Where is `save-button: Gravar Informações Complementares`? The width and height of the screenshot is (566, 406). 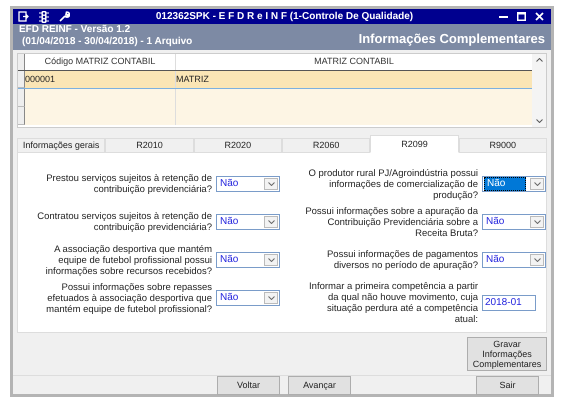 save-button: Gravar Informações Complementares is located at coordinates (507, 354).